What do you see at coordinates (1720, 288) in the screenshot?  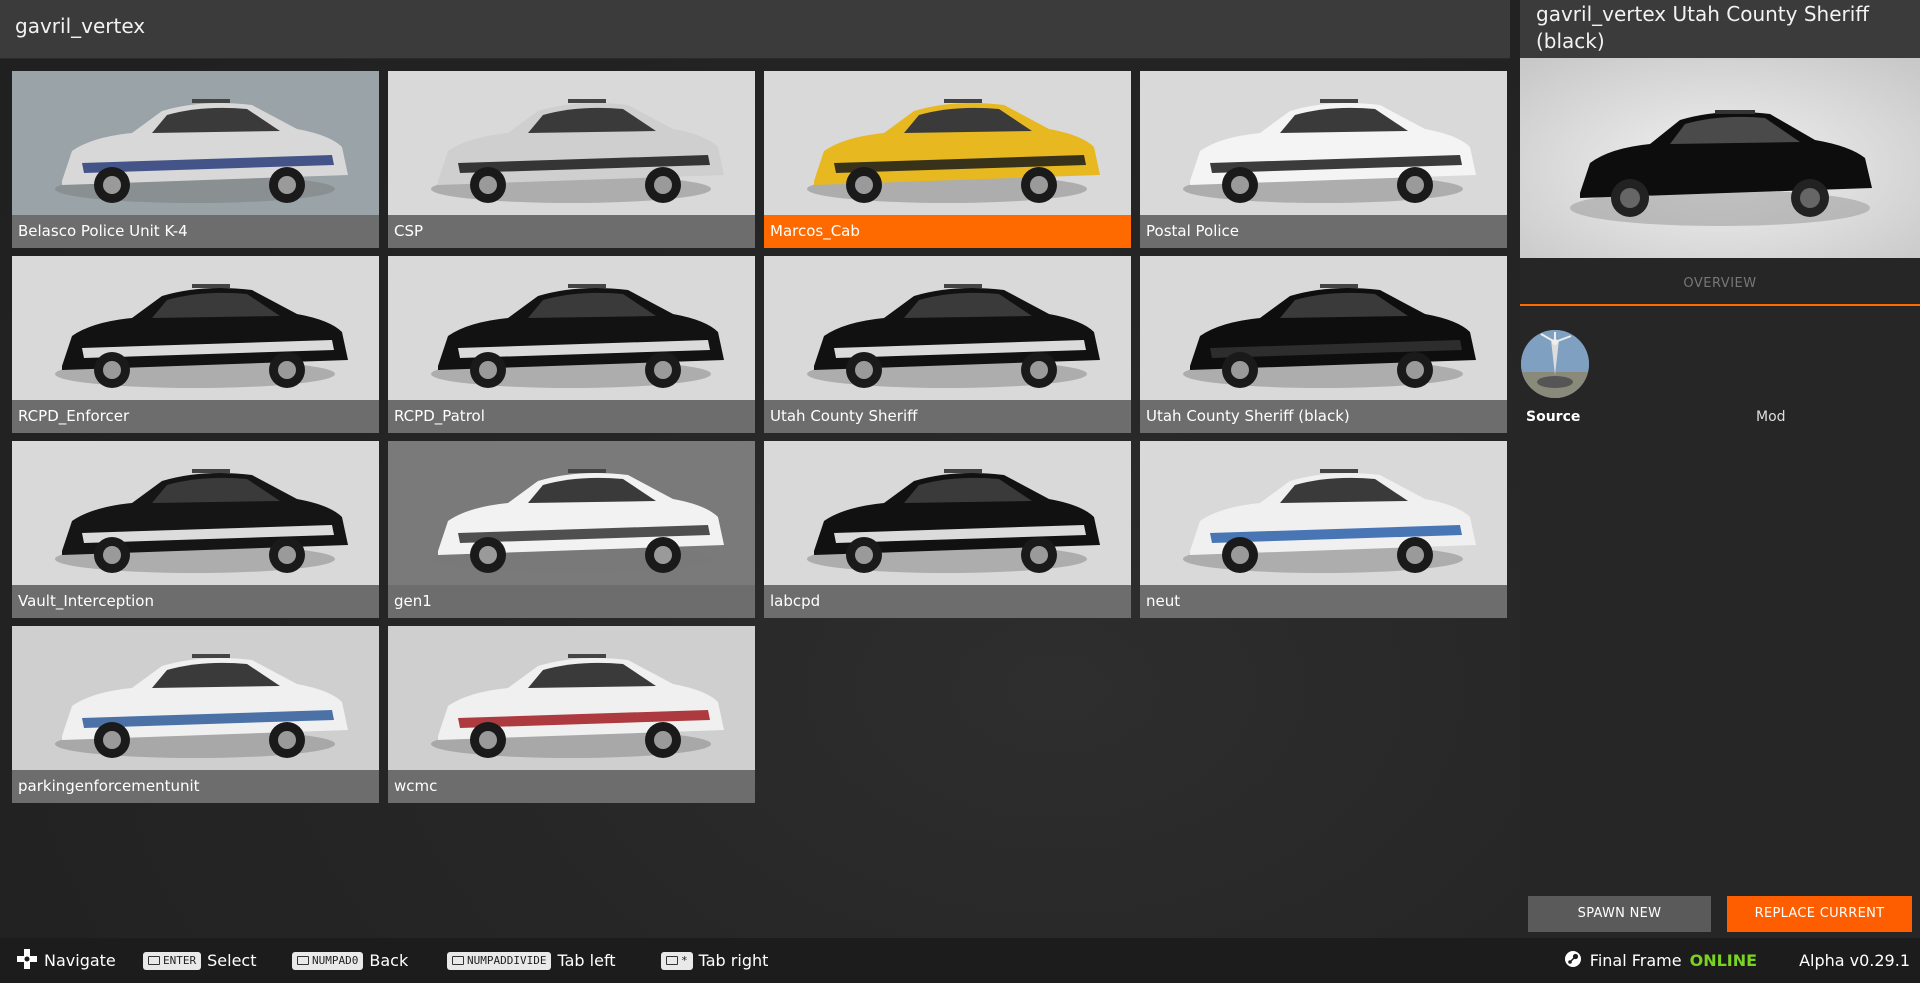 I see `tab-overview: OVERVIEW` at bounding box center [1720, 288].